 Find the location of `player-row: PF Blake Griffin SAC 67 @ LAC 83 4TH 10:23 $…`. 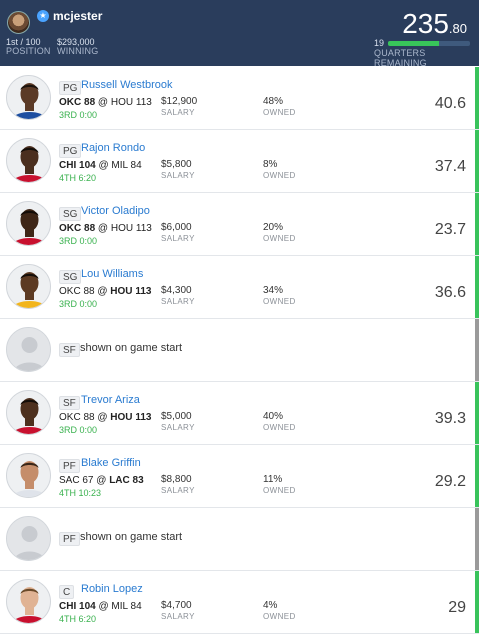

player-row: PF Blake Griffin SAC 67 @ LAC 83 4TH 10:23 $… is located at coordinates (239, 476).